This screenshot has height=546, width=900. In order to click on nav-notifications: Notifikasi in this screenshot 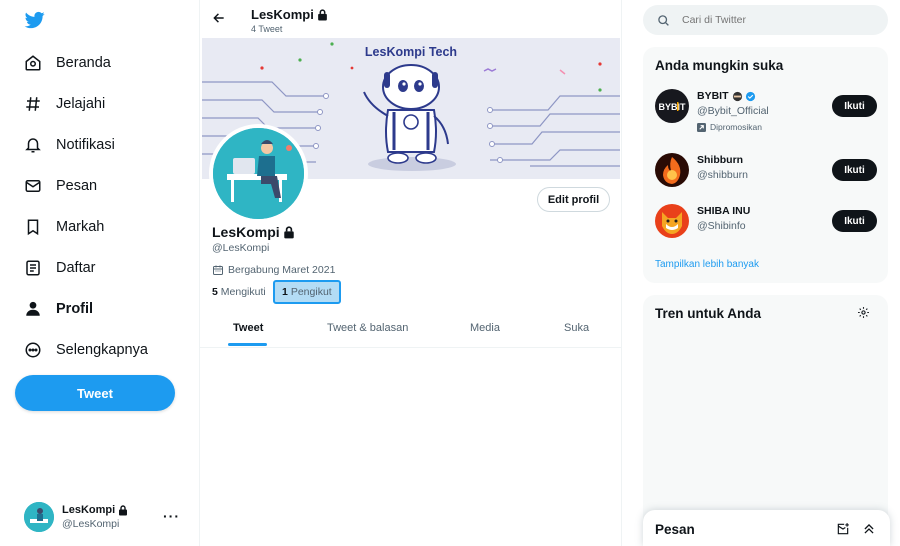, I will do `click(68, 145)`.